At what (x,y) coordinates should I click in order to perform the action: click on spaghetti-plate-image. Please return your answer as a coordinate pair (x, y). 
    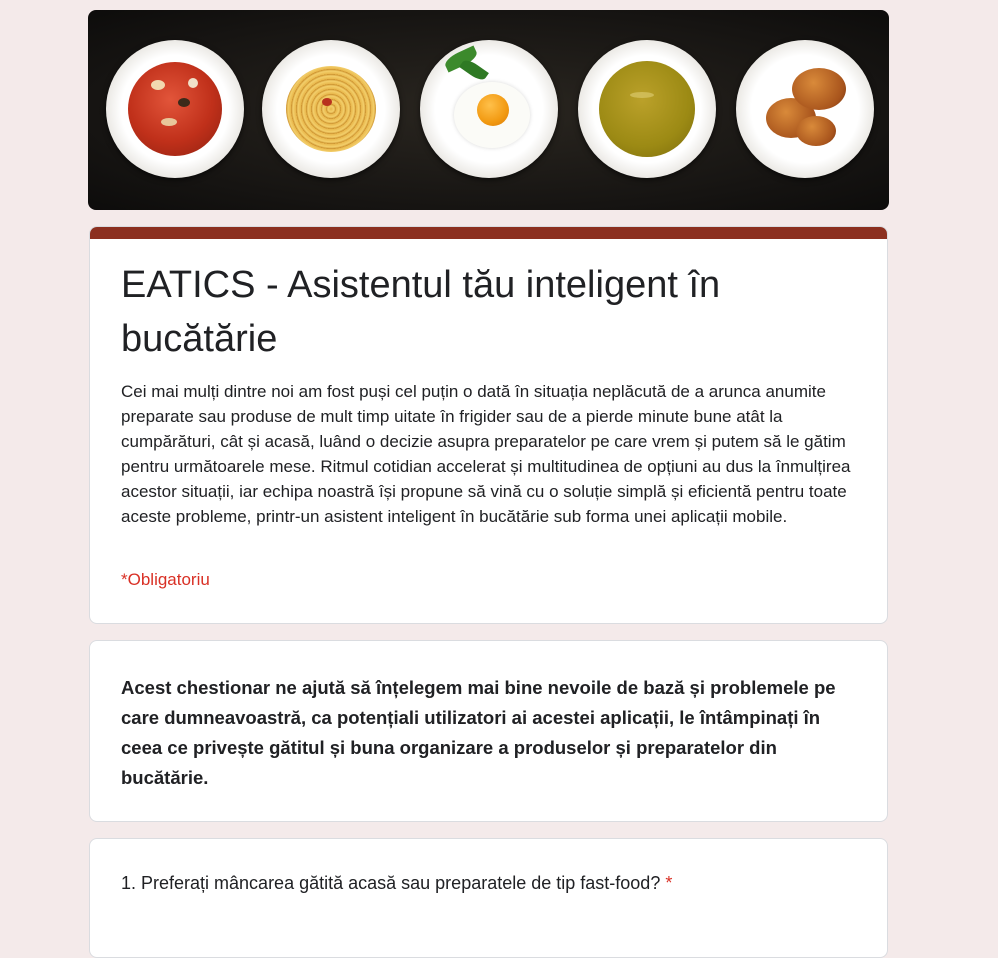
    Looking at the image, I should click on (331, 109).